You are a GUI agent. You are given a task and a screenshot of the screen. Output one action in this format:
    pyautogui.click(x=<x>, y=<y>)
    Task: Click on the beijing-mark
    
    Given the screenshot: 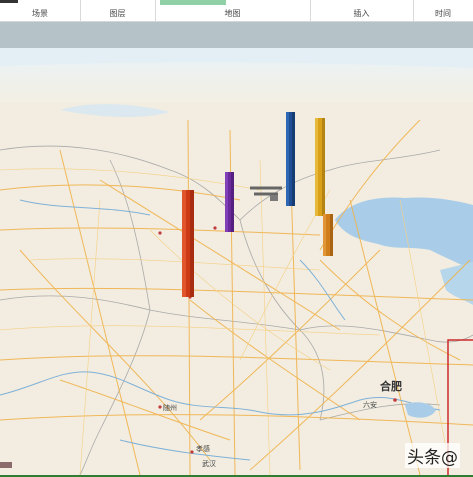 What is the action you would take?
    pyautogui.click(x=274, y=198)
    